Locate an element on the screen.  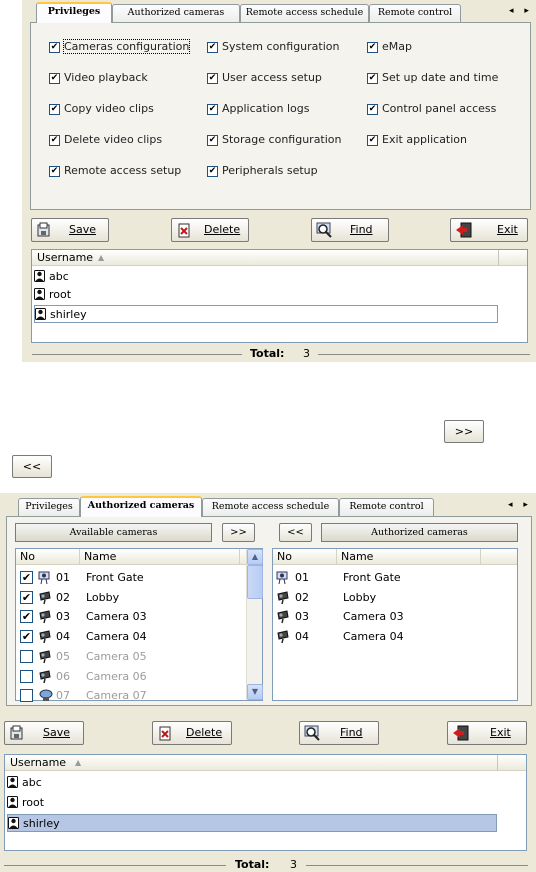
available-camera-row: 05 Camera 05 is located at coordinates (131, 656).